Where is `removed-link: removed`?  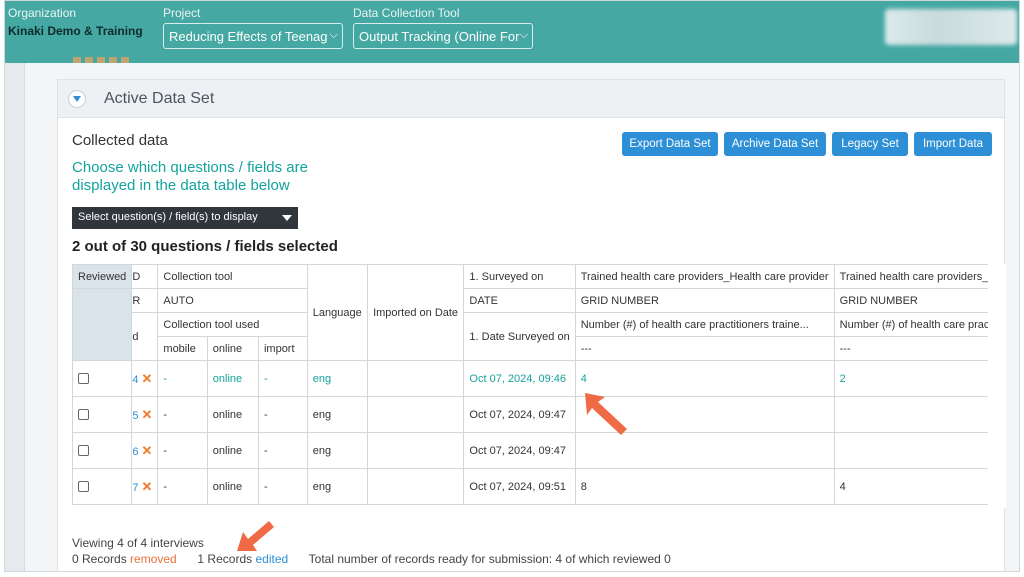
removed-link: removed is located at coordinates (153, 559).